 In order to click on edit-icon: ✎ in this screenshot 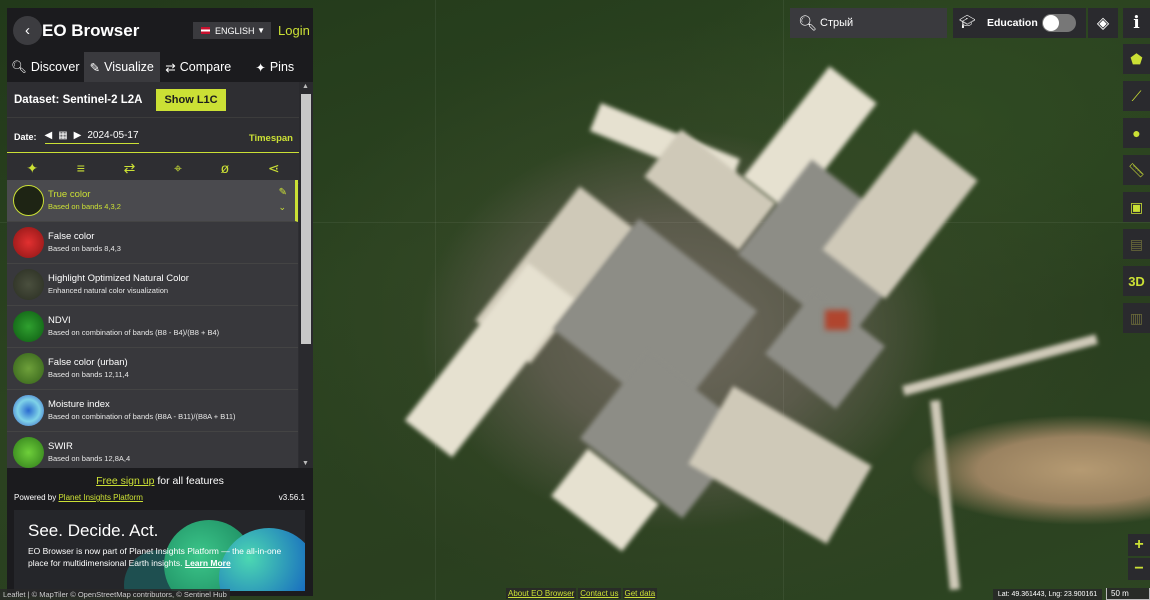, I will do `click(283, 192)`.